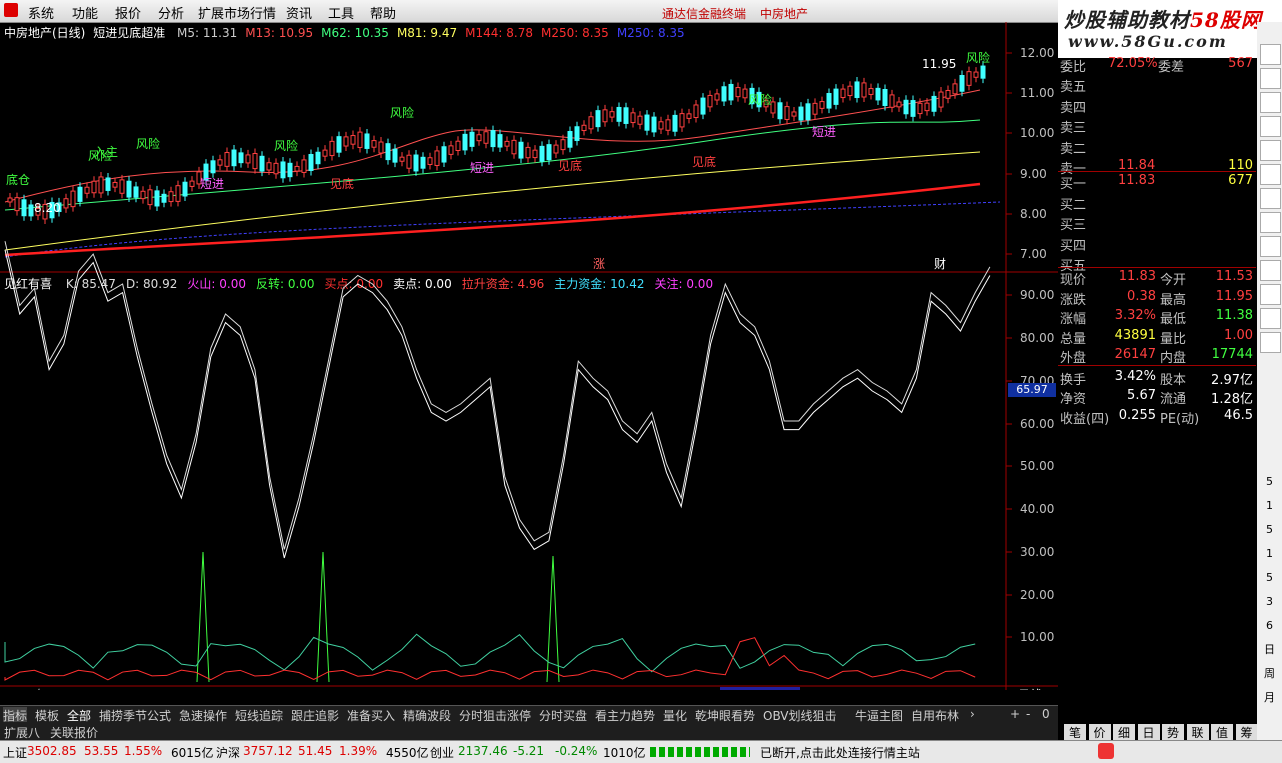 The width and height of the screenshot is (1282, 763). What do you see at coordinates (1269, 673) in the screenshot?
I see `period-button: 周` at bounding box center [1269, 673].